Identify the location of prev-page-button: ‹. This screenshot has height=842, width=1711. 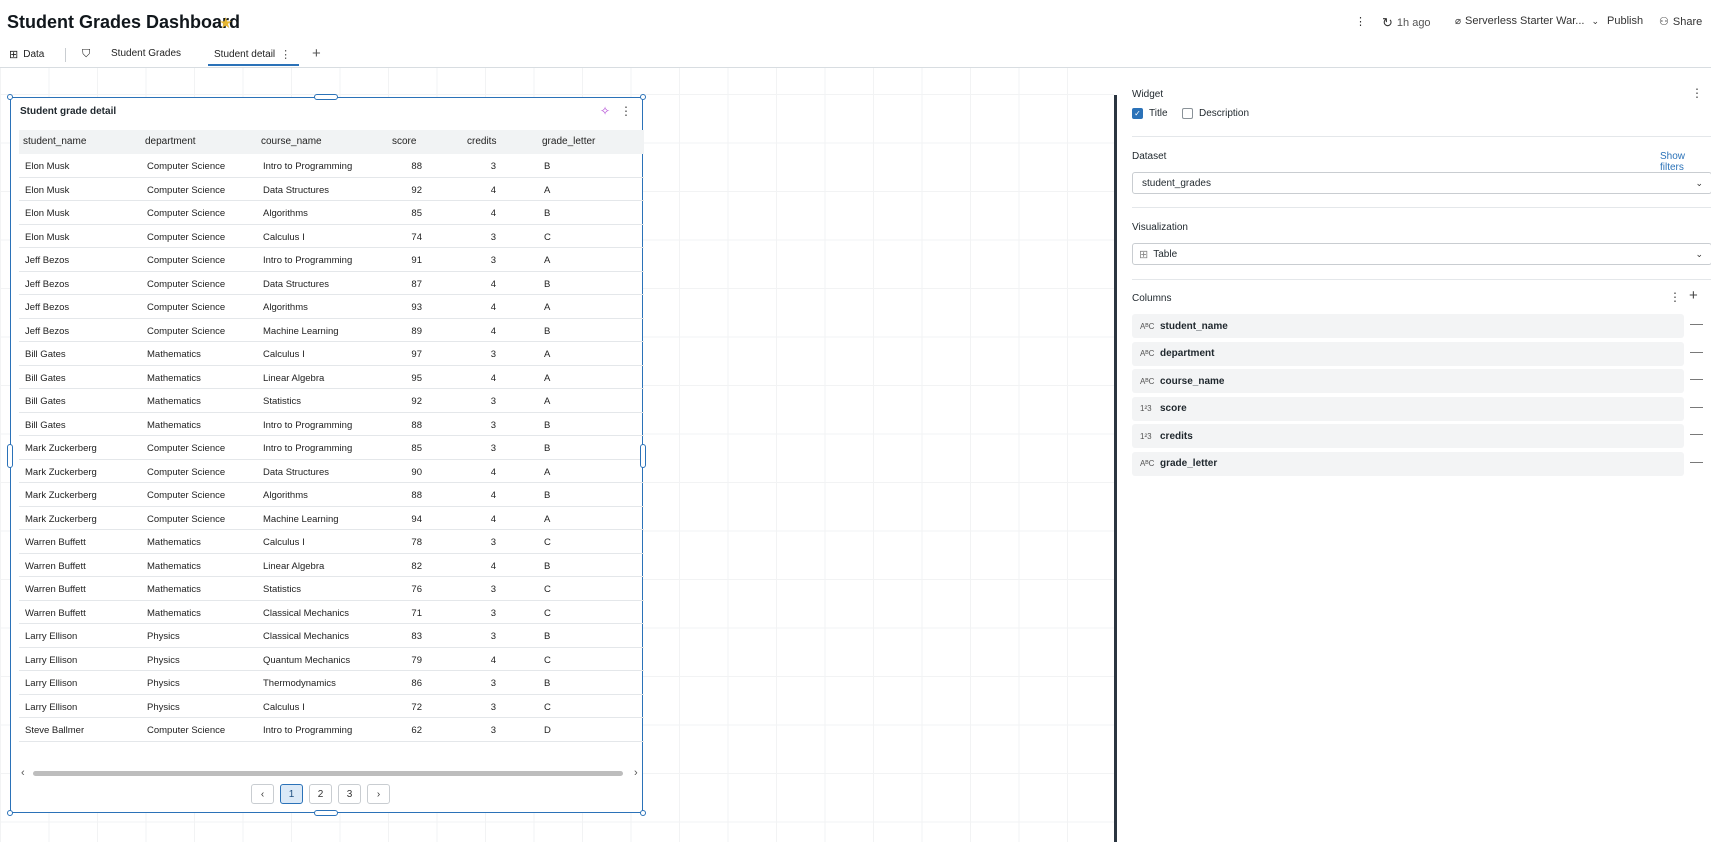
(262, 794).